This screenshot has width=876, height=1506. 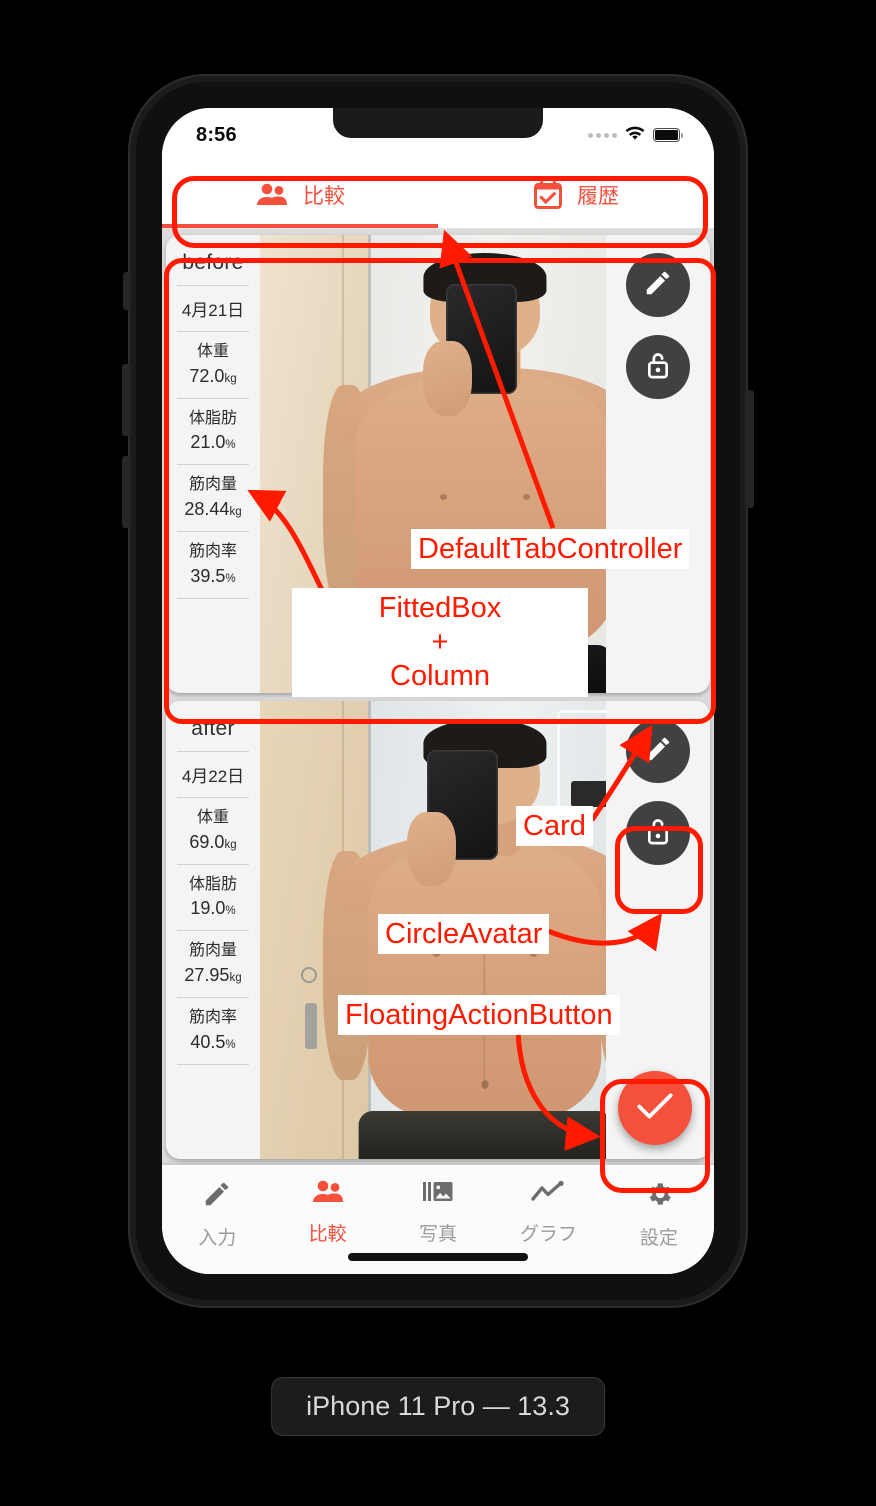 I want to click on bottom-nav: 入力 比較 写真 グラフ 設定, so click(x=438, y=1219).